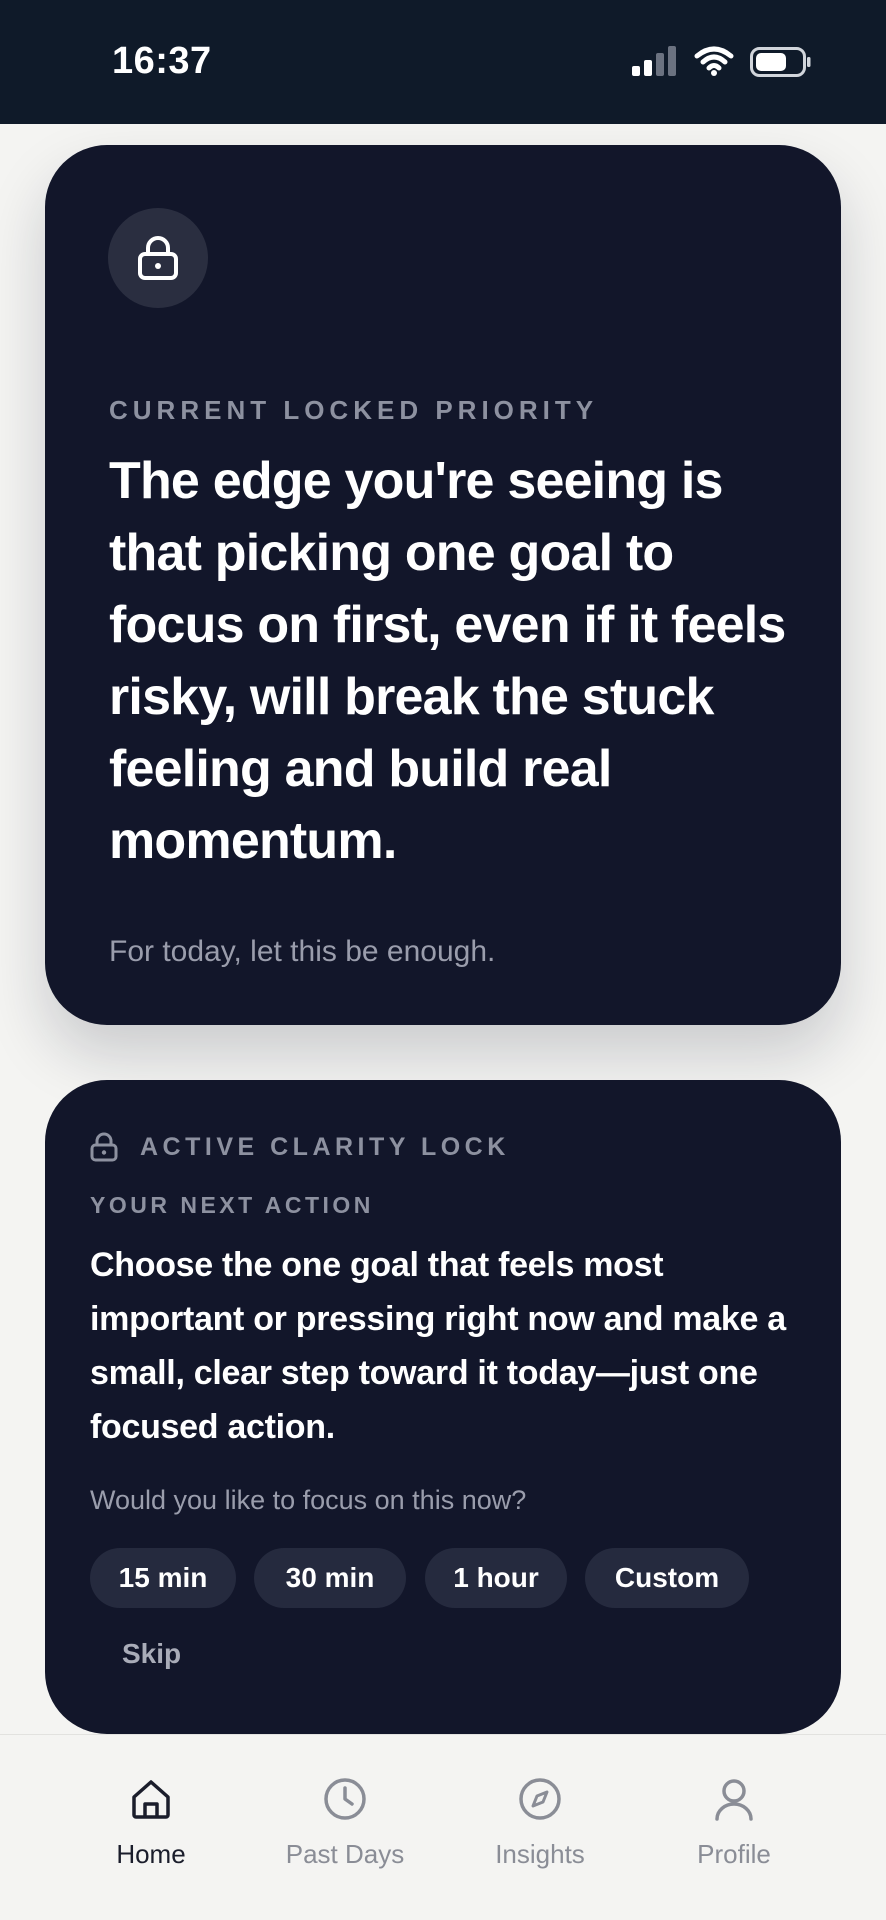 This screenshot has height=1920, width=886. Describe the element at coordinates (151, 1854) in the screenshot. I see `tab-home-label: Home` at that location.